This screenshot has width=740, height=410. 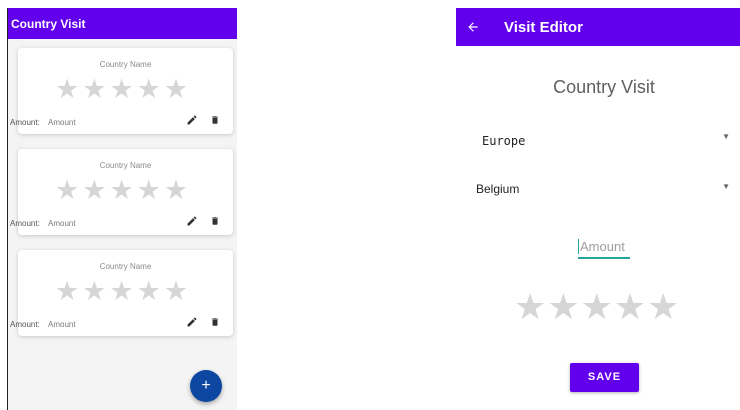 I want to click on country-select: Belgium ▼, so click(x=603, y=189).